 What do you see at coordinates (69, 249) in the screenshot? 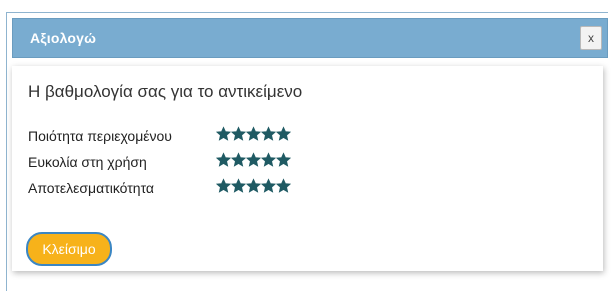
I see `close-button: Κλείσιμο` at bounding box center [69, 249].